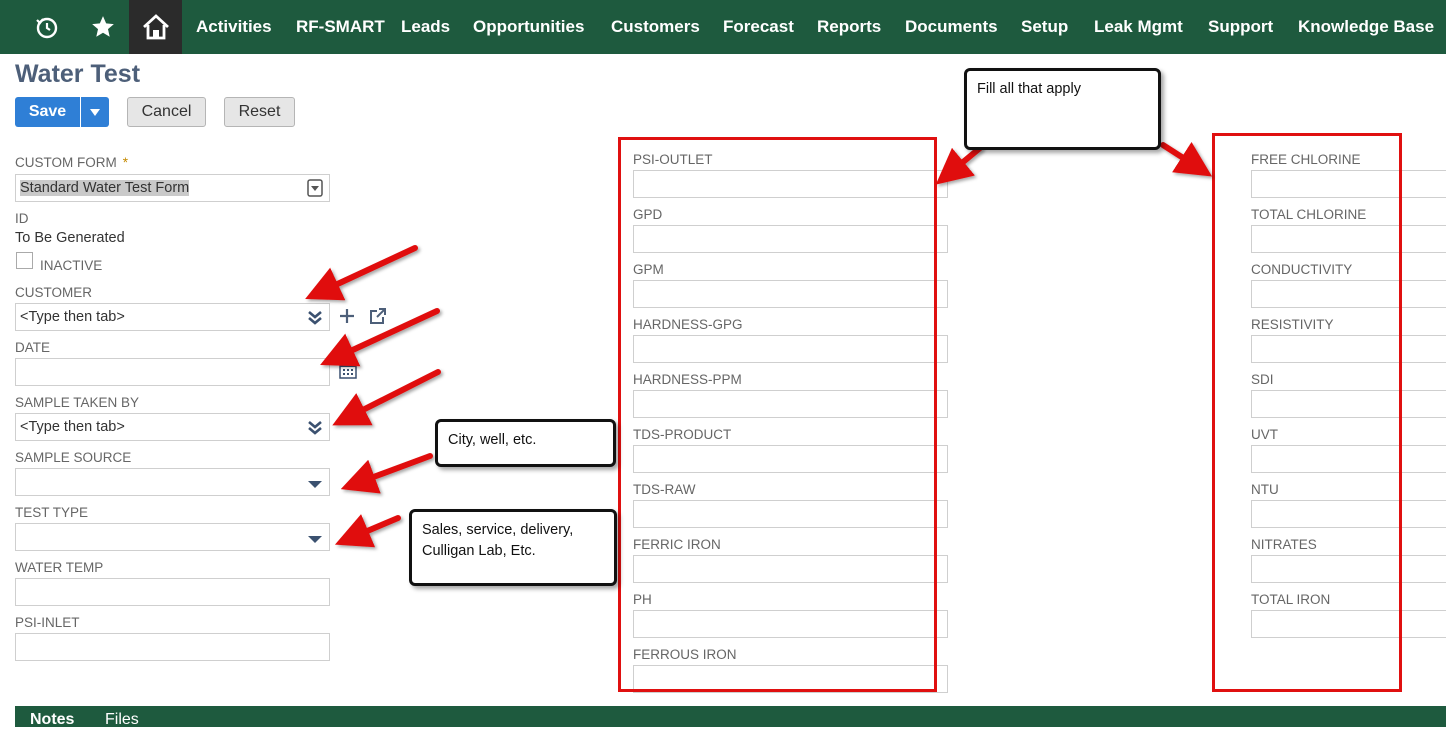 The width and height of the screenshot is (1446, 729). Describe the element at coordinates (959, 165) in the screenshot. I see `arrow-fill-middle` at that location.